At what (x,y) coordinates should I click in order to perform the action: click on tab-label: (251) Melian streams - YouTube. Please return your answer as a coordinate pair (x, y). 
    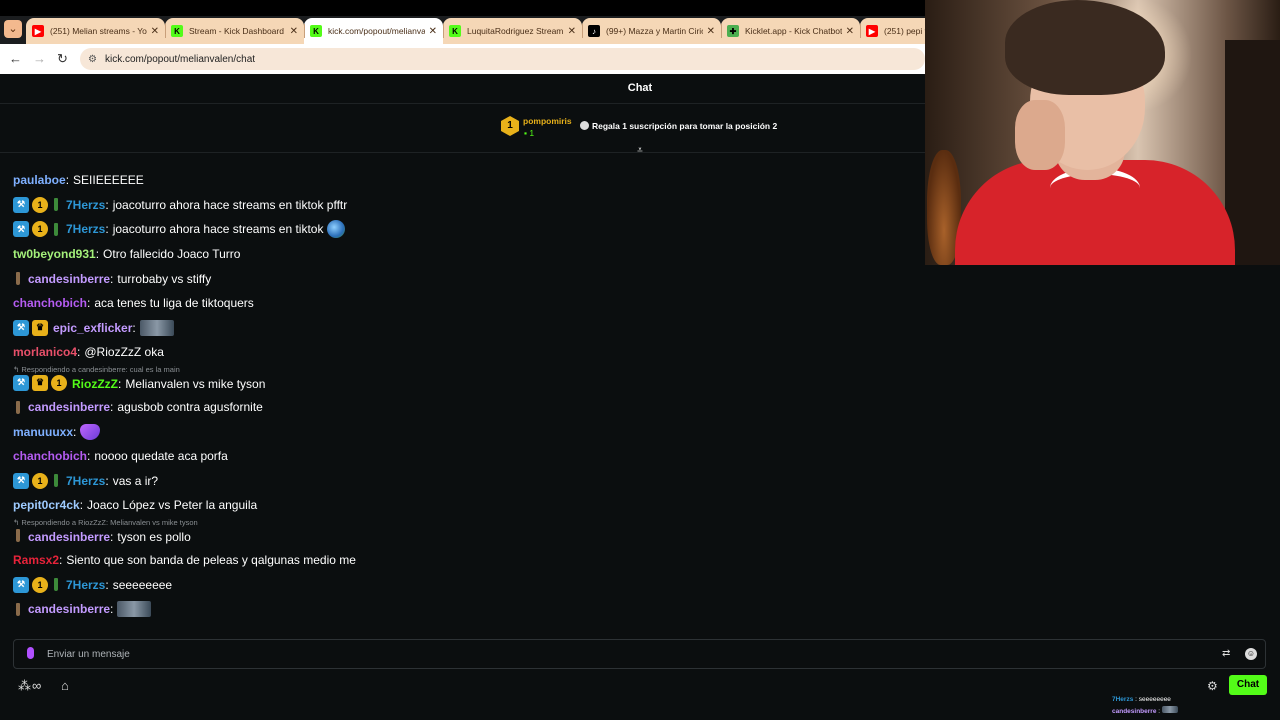
    Looking at the image, I should click on (98, 31).